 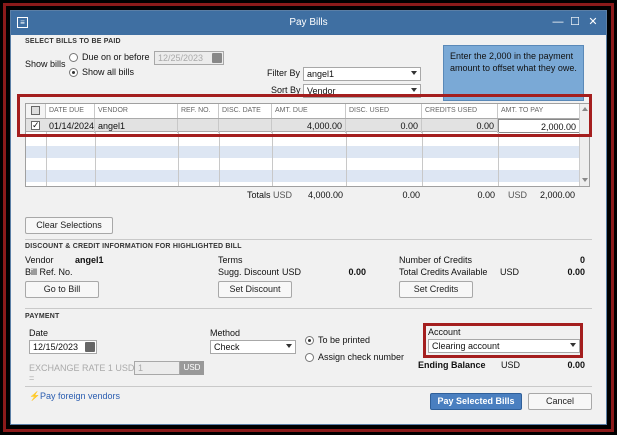 What do you see at coordinates (321, 74) in the screenshot?
I see `filter-by-value: angel1` at bounding box center [321, 74].